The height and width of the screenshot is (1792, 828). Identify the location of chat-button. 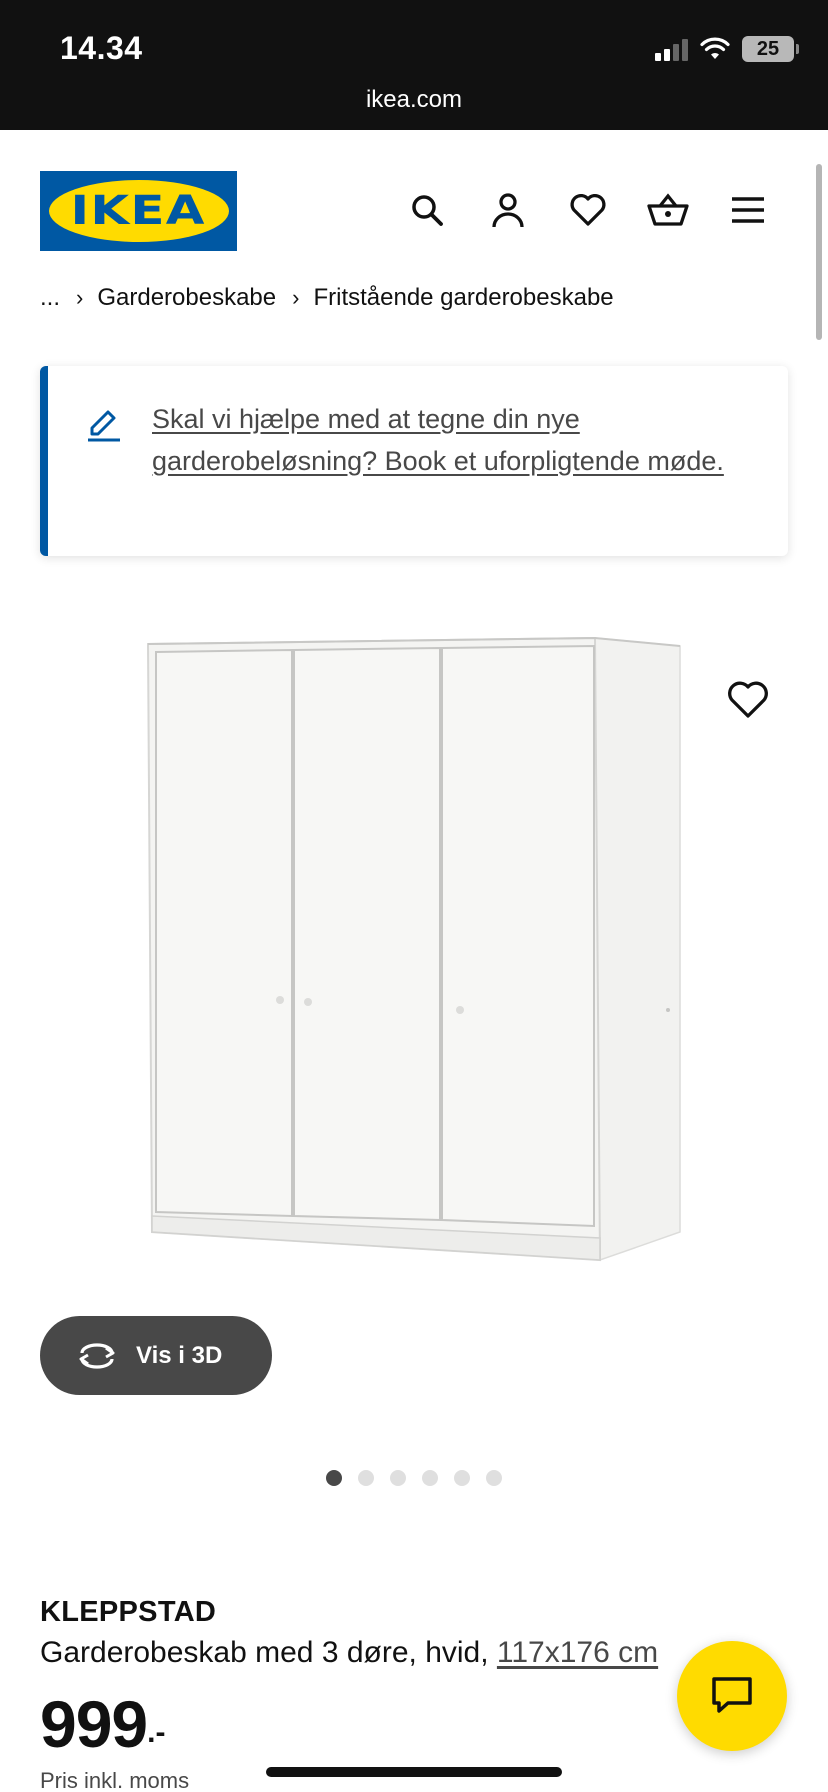
(732, 1696).